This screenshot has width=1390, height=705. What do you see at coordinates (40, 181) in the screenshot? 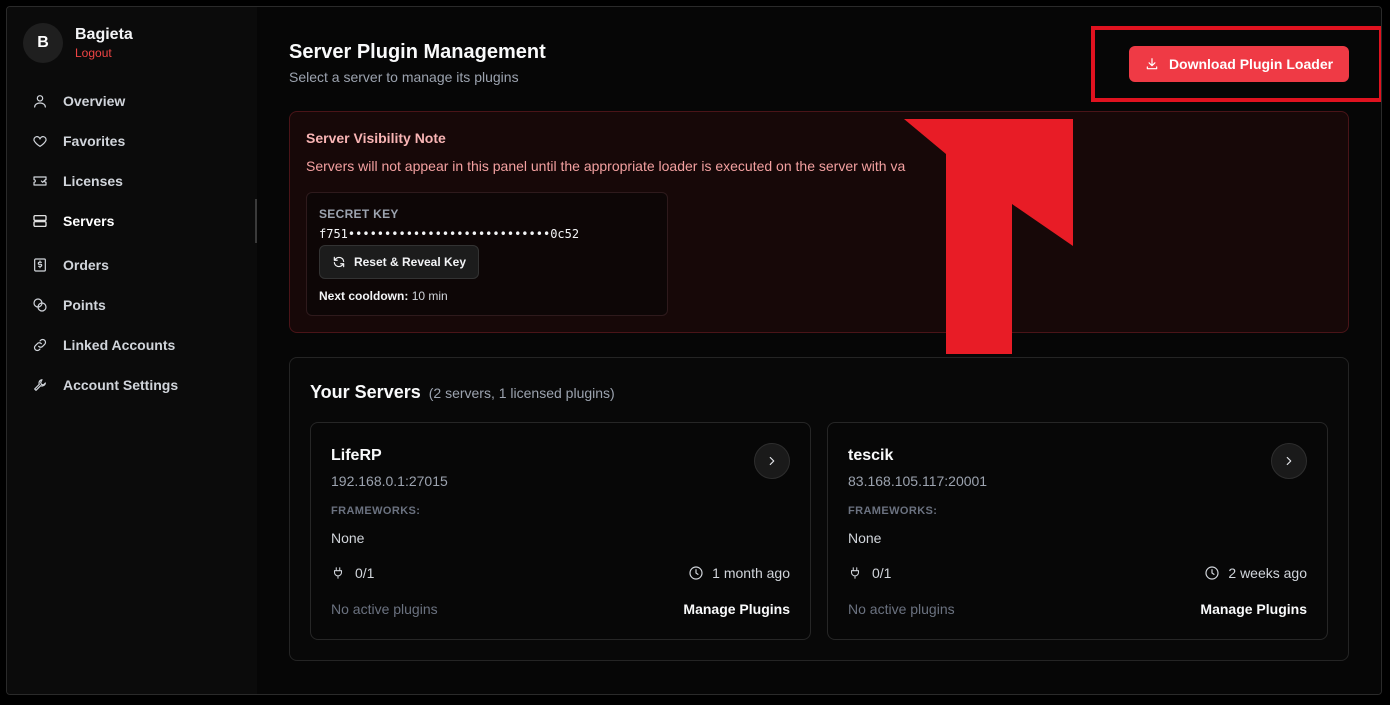
I see `ticket-icon` at bounding box center [40, 181].